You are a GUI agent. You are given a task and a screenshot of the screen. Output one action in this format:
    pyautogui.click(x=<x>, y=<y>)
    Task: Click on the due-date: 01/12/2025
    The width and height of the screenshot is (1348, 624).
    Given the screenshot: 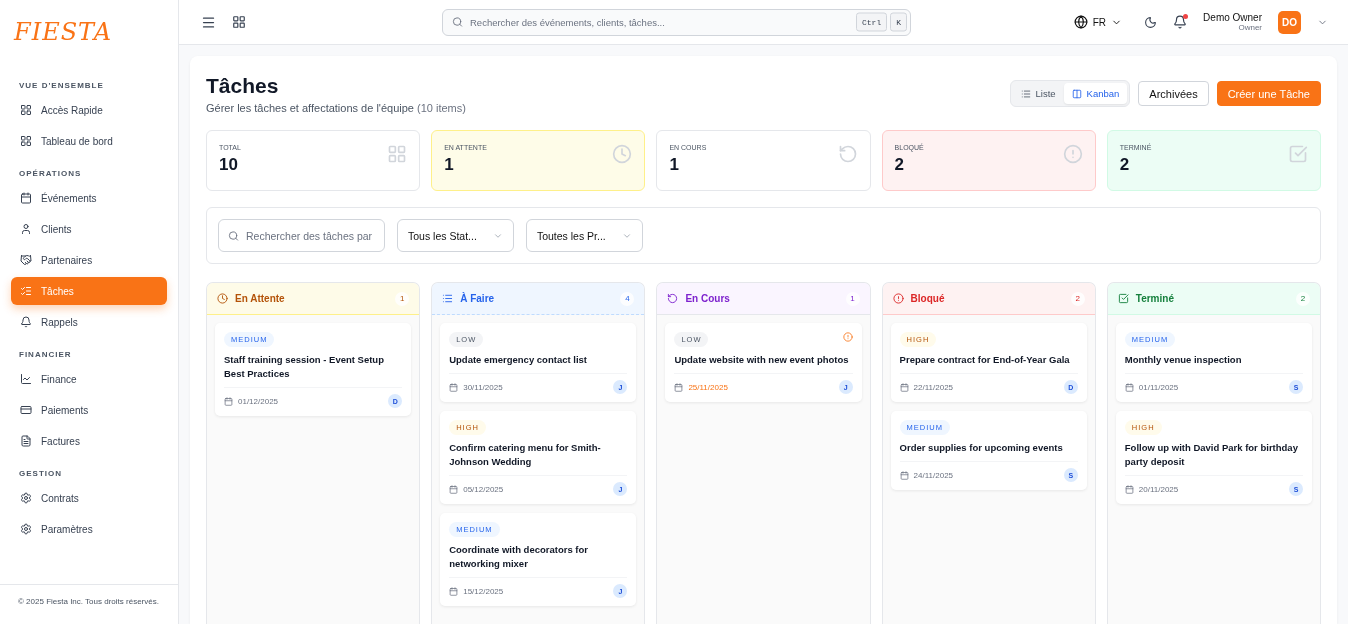 What is the action you would take?
    pyautogui.click(x=259, y=401)
    